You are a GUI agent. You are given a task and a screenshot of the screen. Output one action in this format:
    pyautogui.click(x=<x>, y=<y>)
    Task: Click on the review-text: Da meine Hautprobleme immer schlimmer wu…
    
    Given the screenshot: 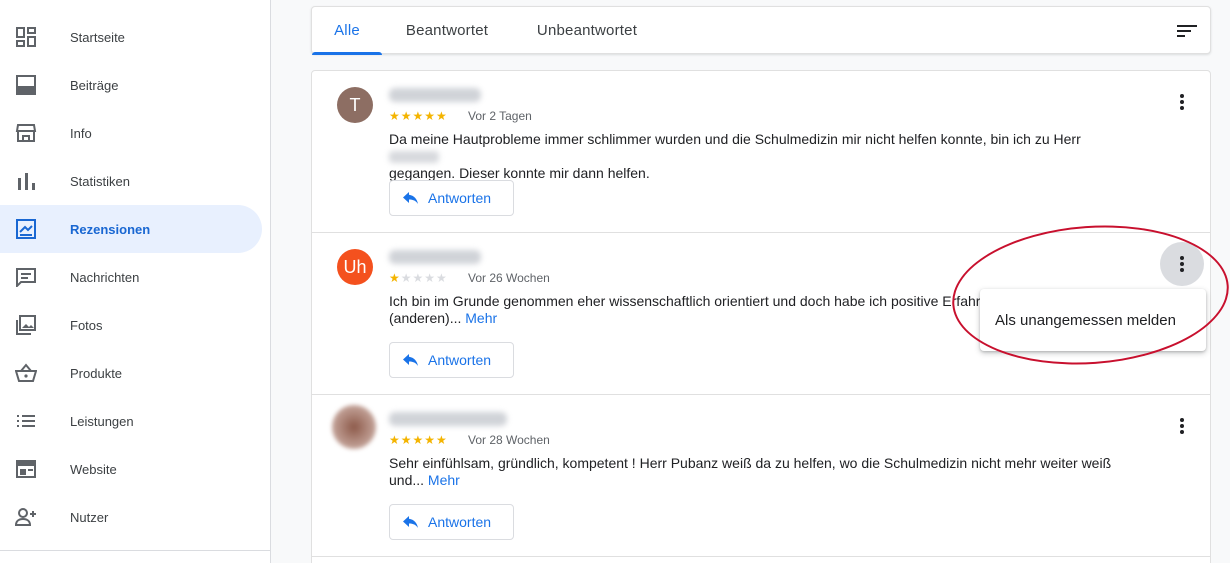 What is the action you would take?
    pyautogui.click(x=759, y=156)
    